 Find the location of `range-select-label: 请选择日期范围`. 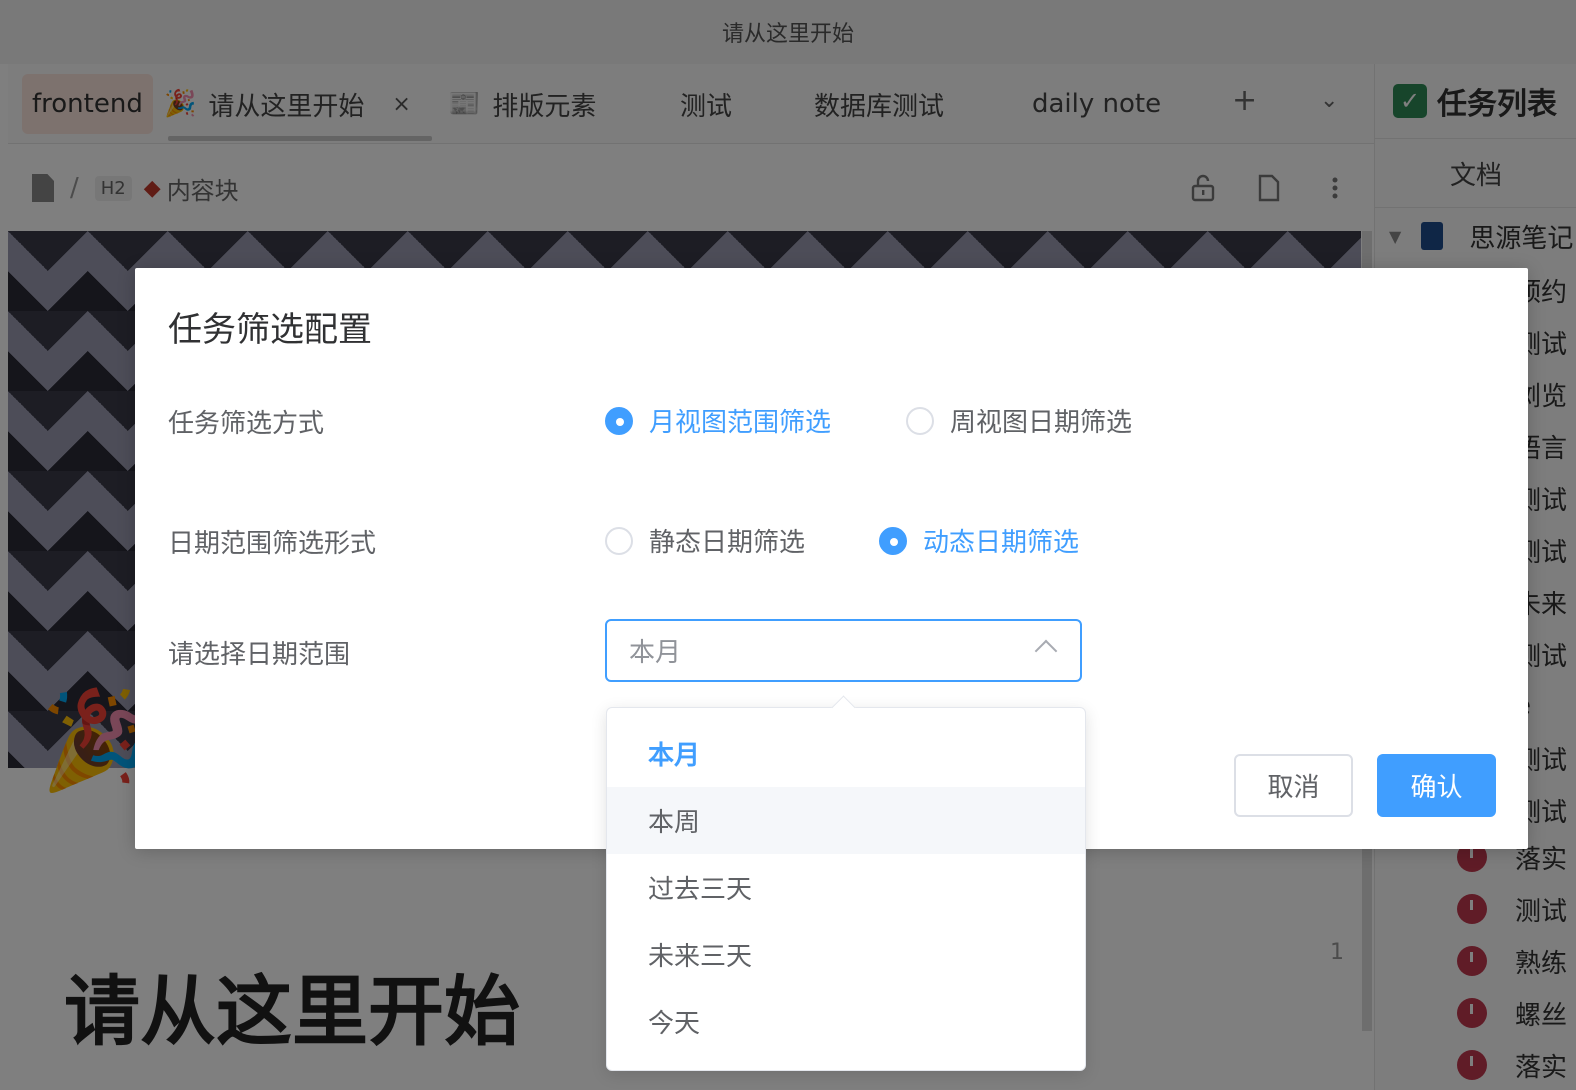

range-select-label: 请选择日期范围 is located at coordinates (259, 655).